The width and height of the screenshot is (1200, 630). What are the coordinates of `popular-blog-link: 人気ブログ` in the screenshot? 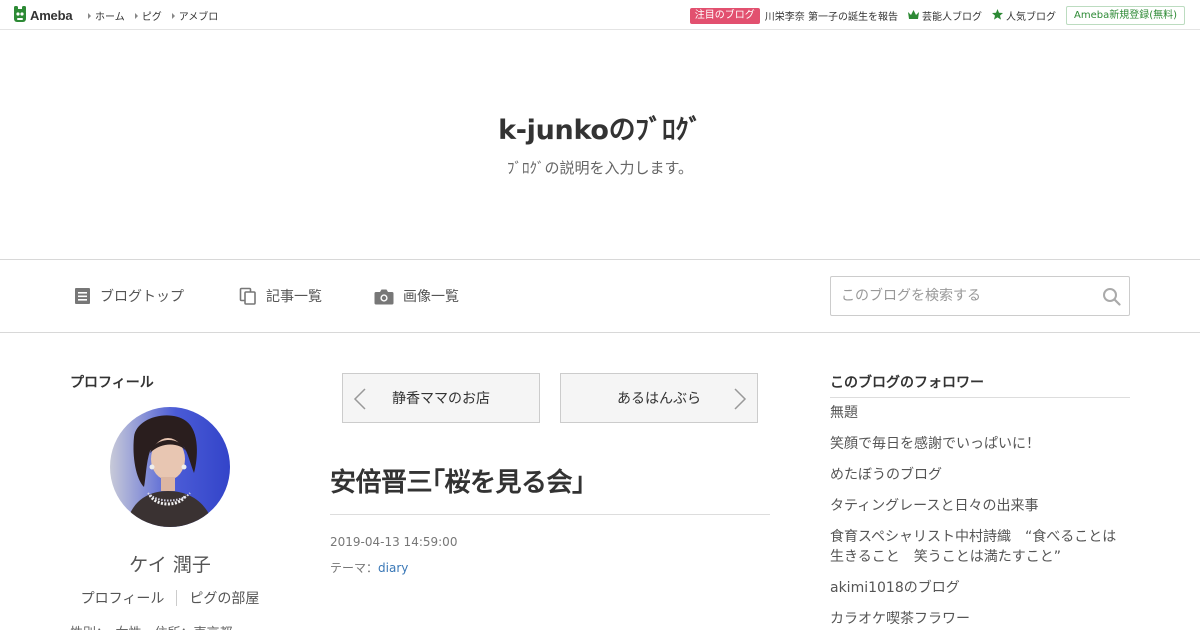 It's located at (1023, 15).